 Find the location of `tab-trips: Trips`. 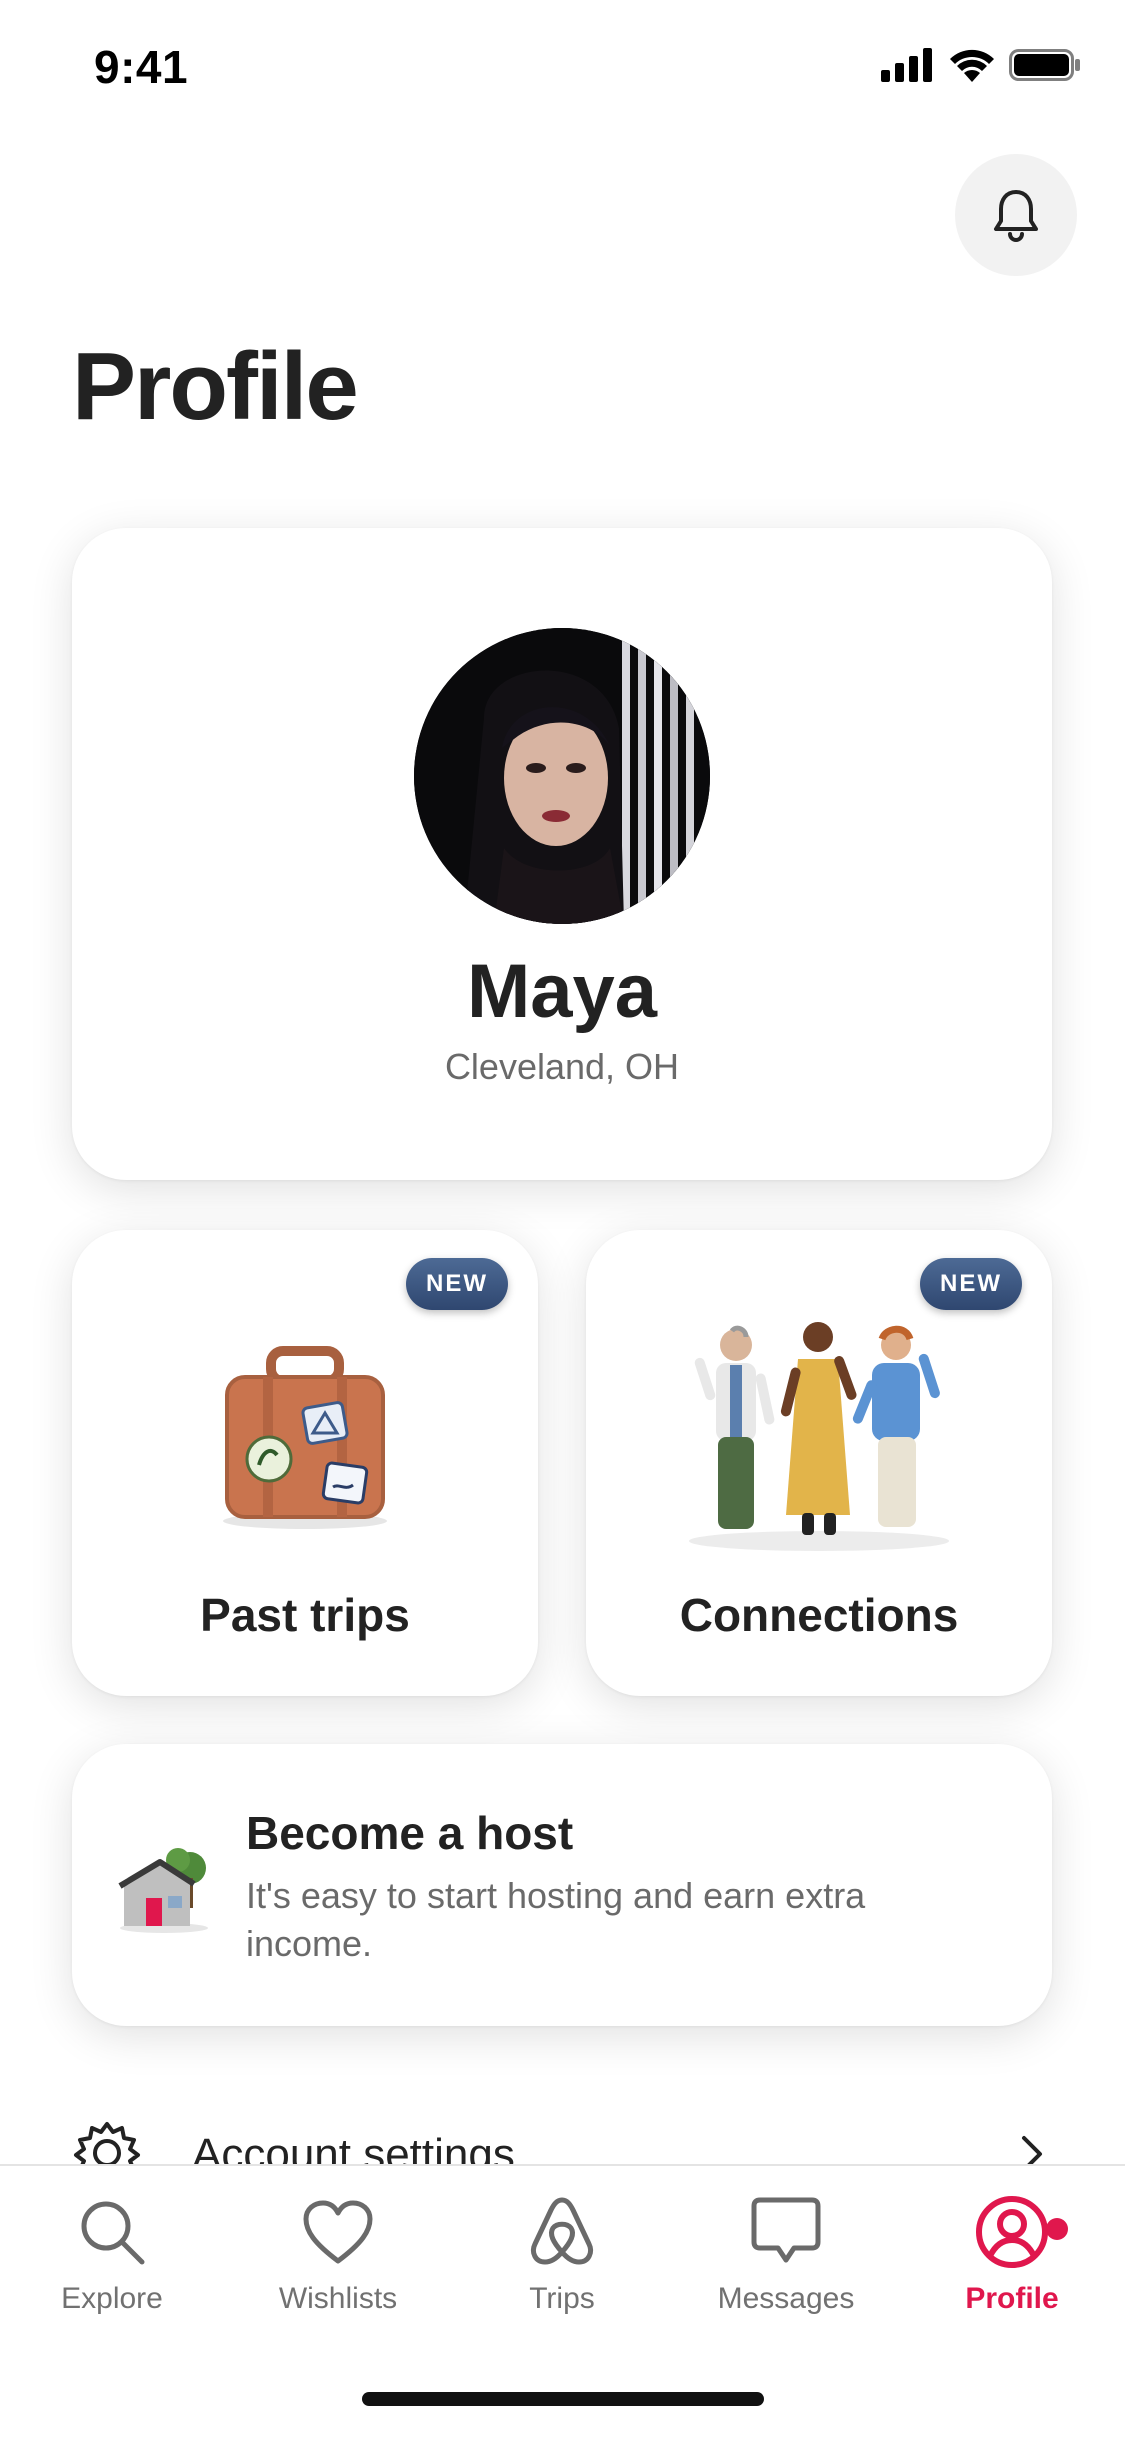

tab-trips: Trips is located at coordinates (562, 2254).